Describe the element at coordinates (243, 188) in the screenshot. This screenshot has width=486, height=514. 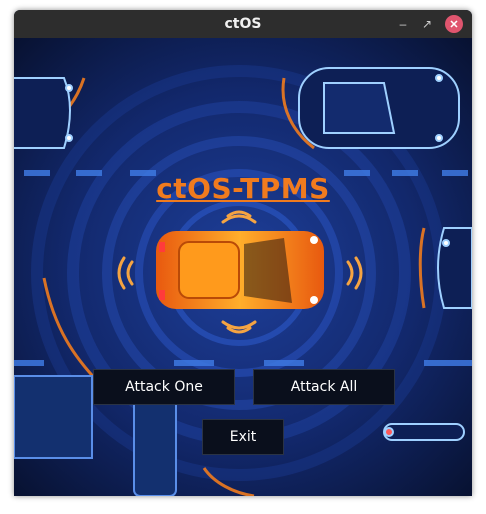
I see `app-title: ctOS-TPMS` at that location.